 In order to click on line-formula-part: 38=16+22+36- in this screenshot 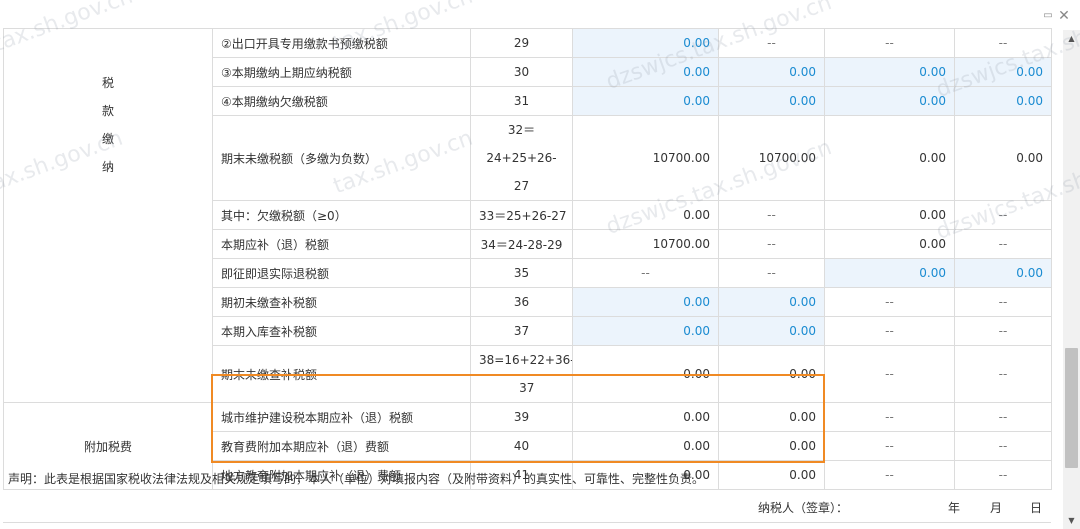, I will do `click(526, 360)`.